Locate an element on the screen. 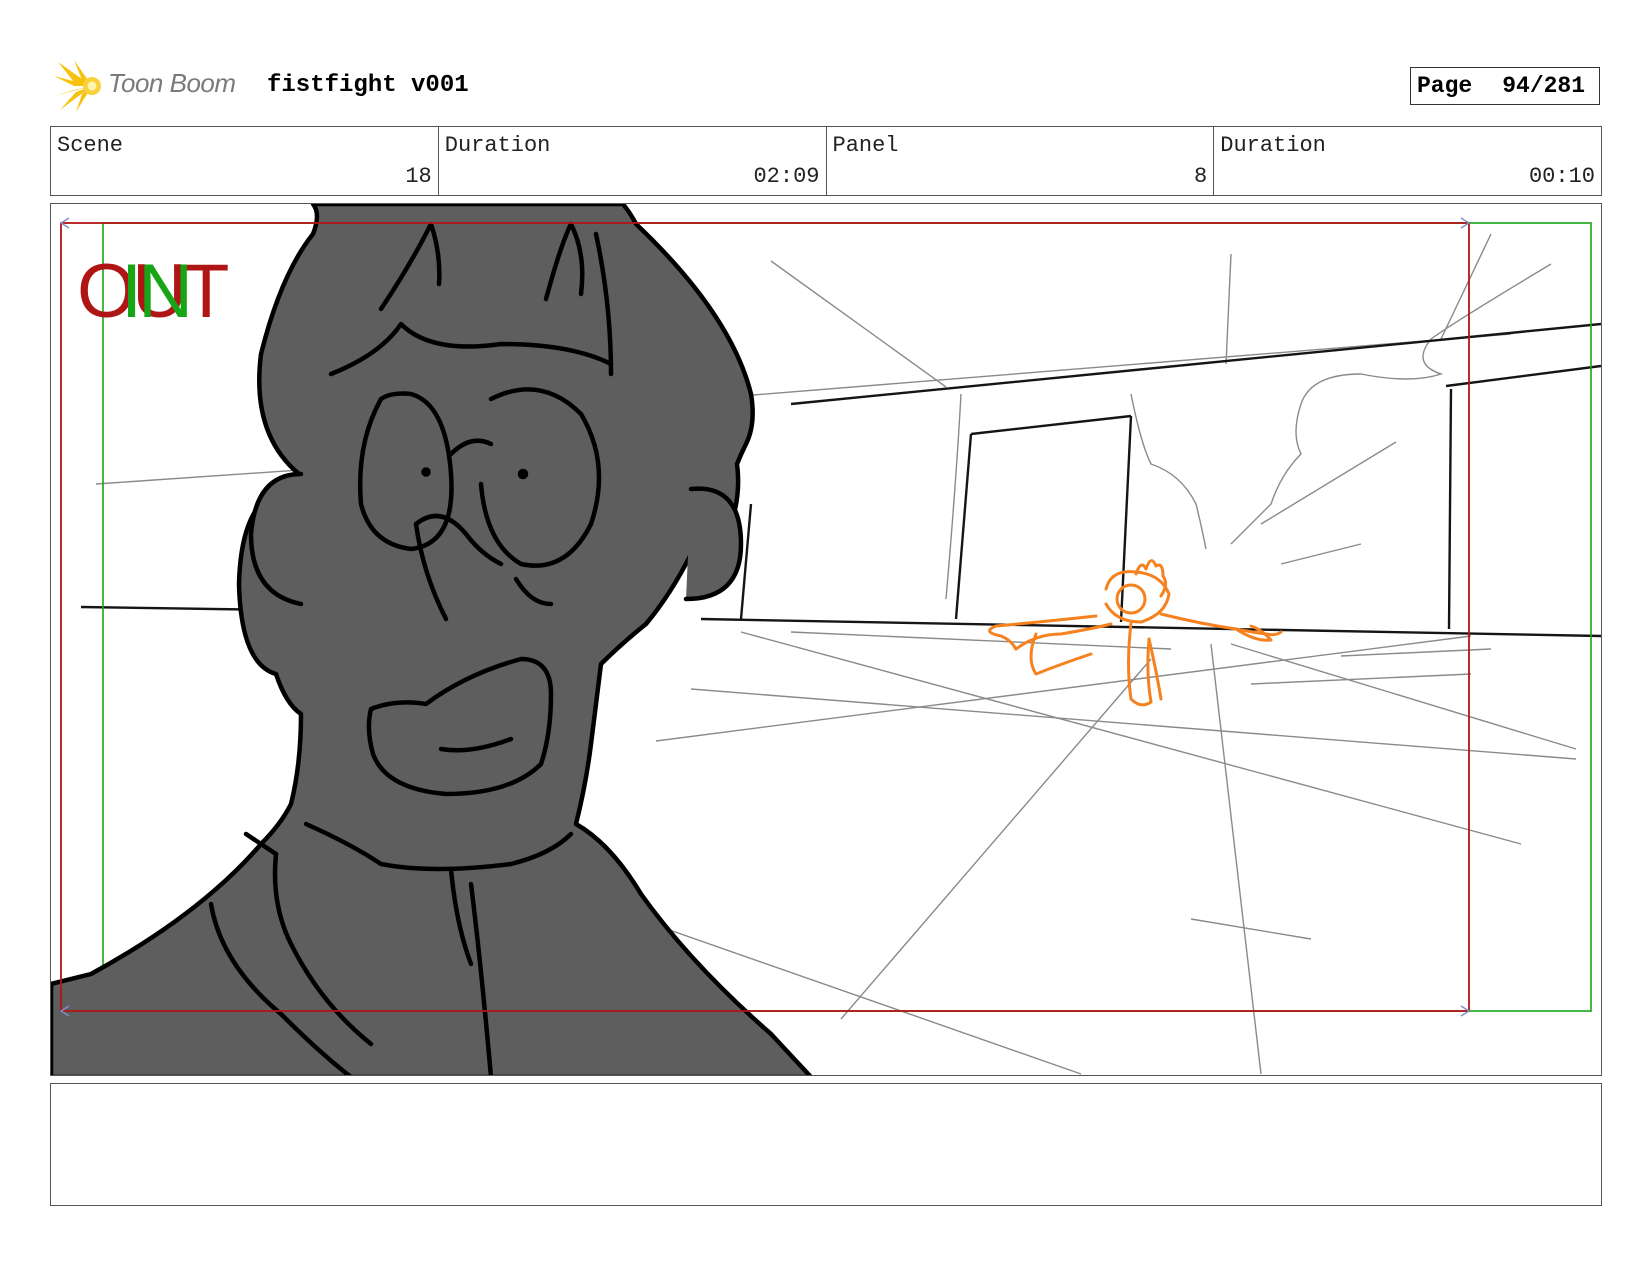  orange-sketch-figure is located at coordinates (1135, 633).